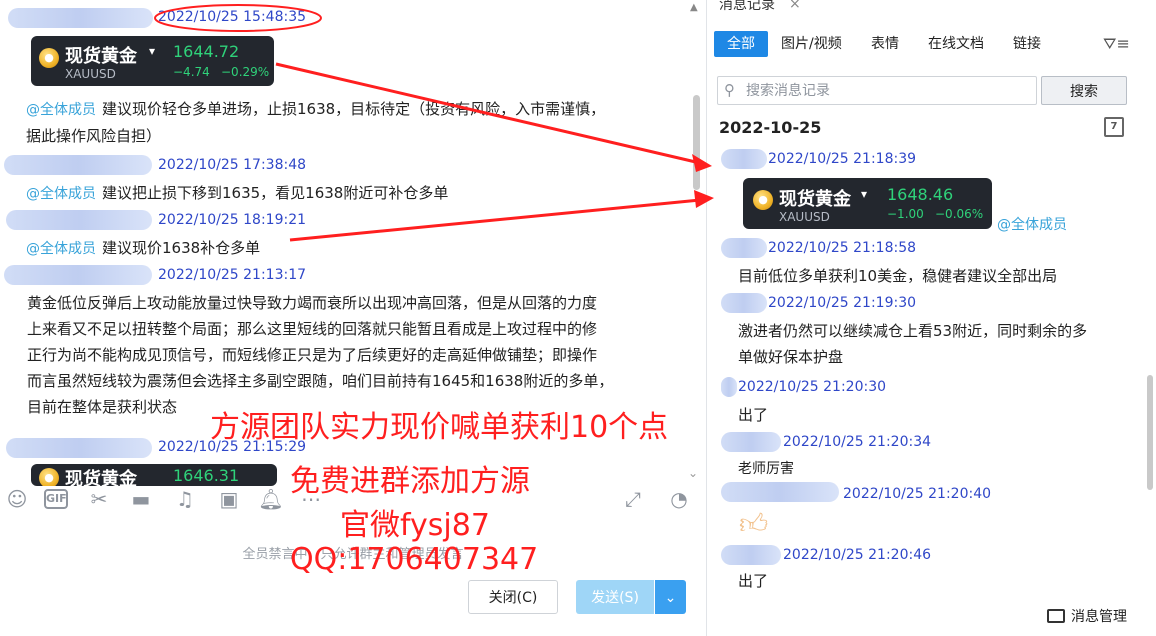  What do you see at coordinates (206, 51) in the screenshot?
I see `quote-price: 1644.72` at bounding box center [206, 51].